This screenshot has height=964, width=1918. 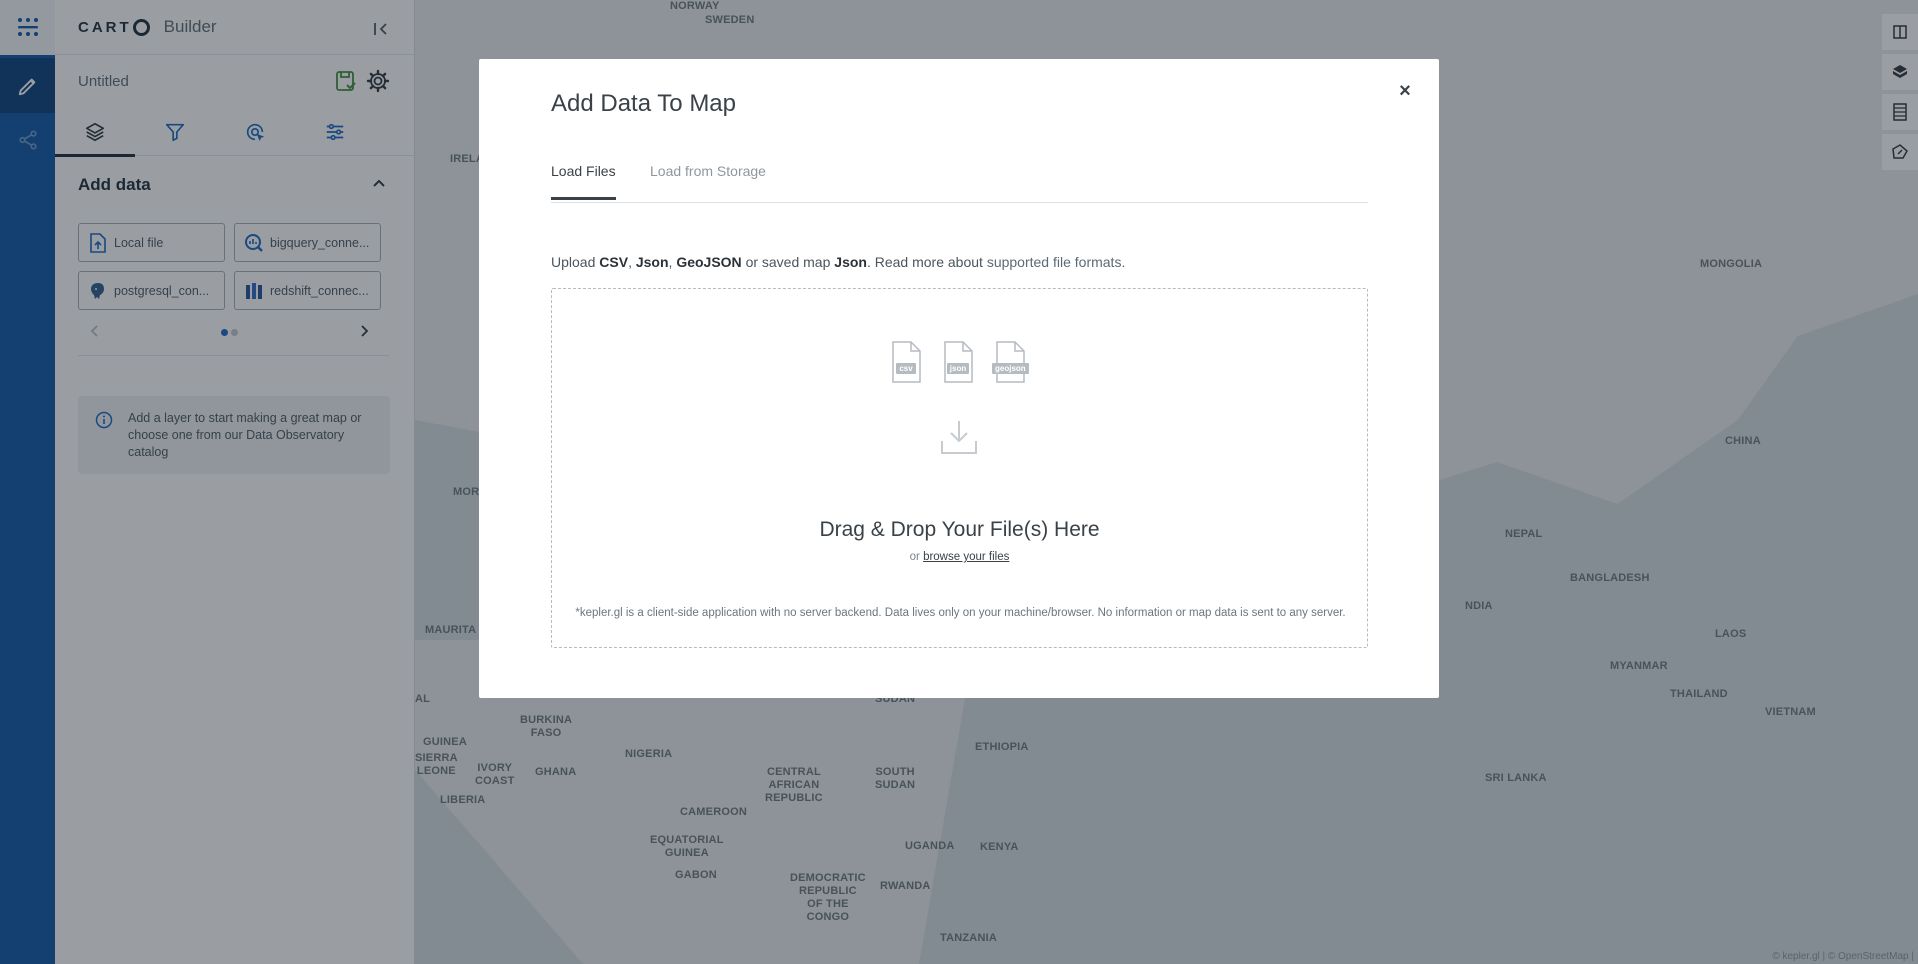 I want to click on browse-files-link: browse your files, so click(x=966, y=557).